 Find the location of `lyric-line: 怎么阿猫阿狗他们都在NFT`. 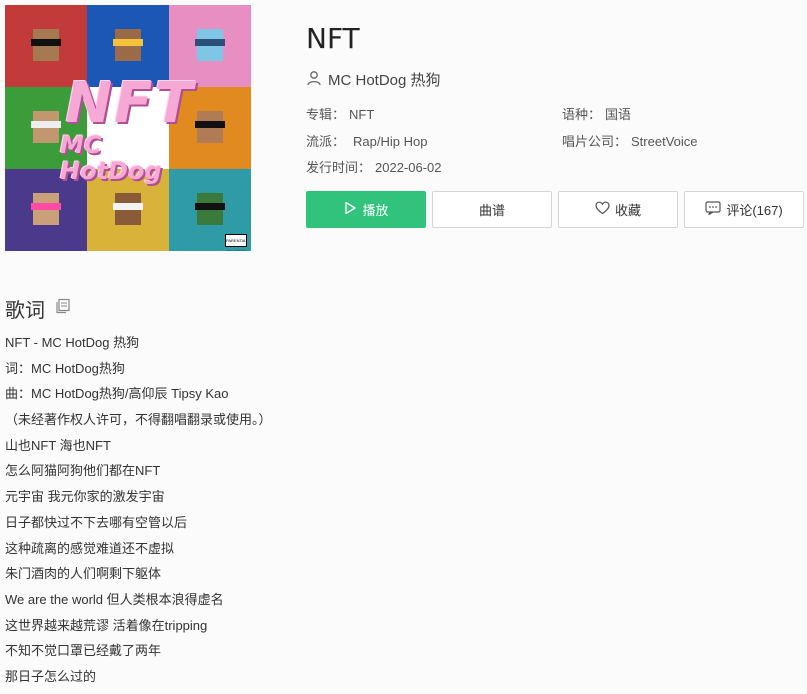

lyric-line: 怎么阿猫阿狗他们都在NFT is located at coordinates (83, 471).